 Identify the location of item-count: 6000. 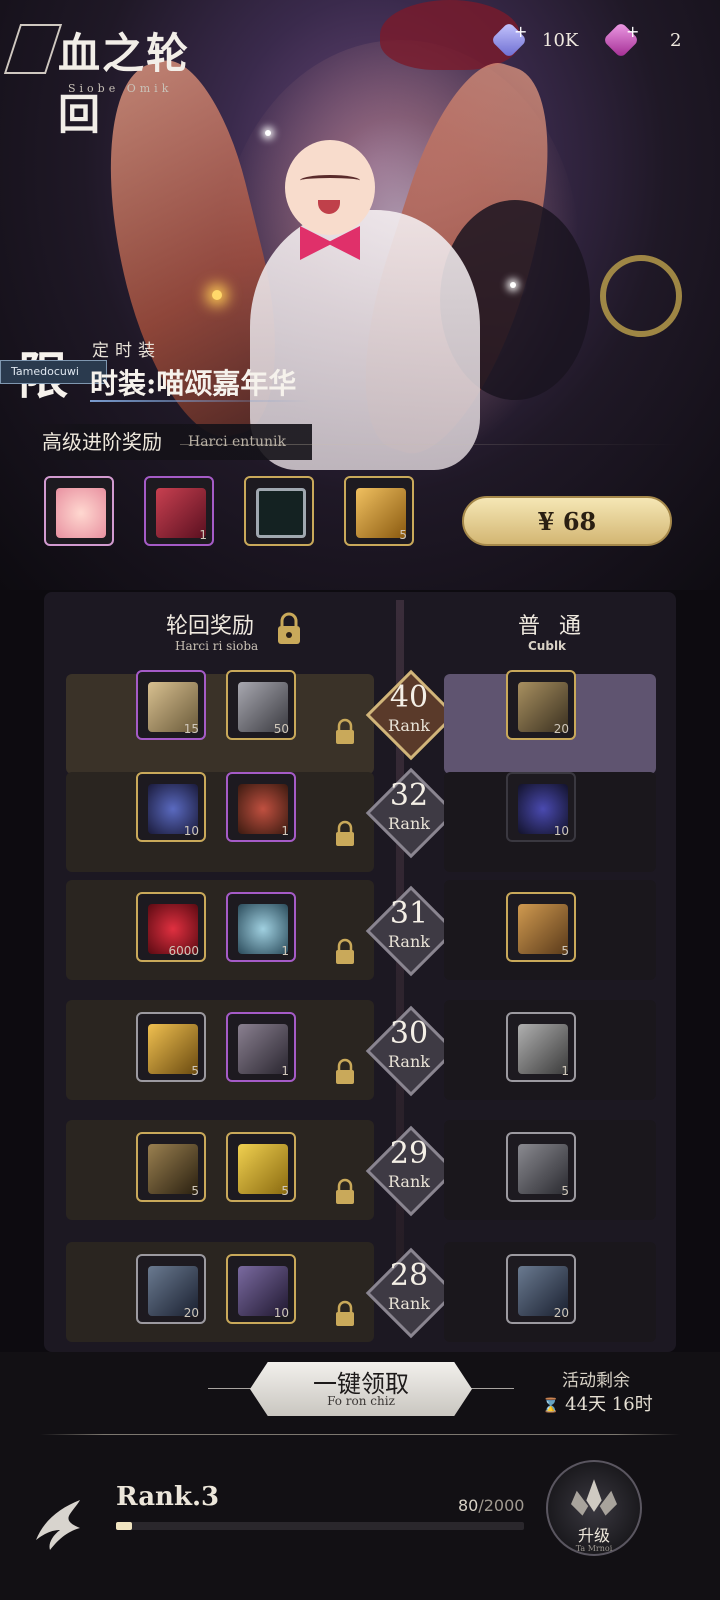
(183, 951).